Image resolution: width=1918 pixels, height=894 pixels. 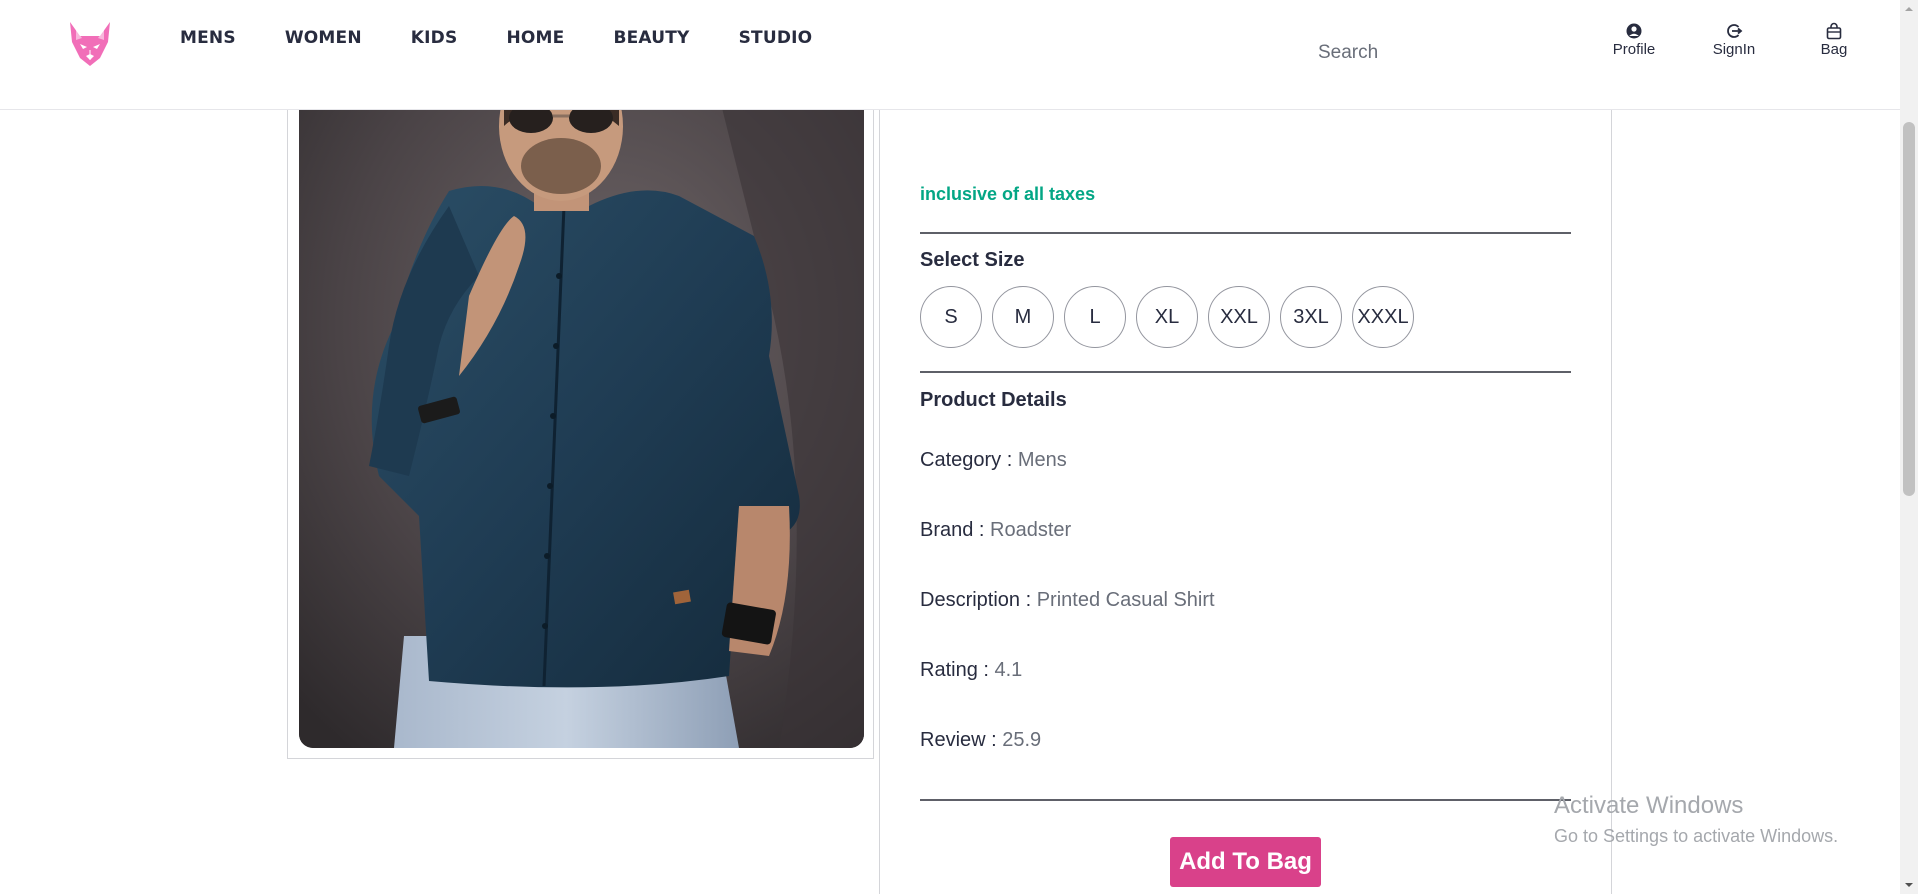 I want to click on profile-label: Profile, so click(x=1634, y=49).